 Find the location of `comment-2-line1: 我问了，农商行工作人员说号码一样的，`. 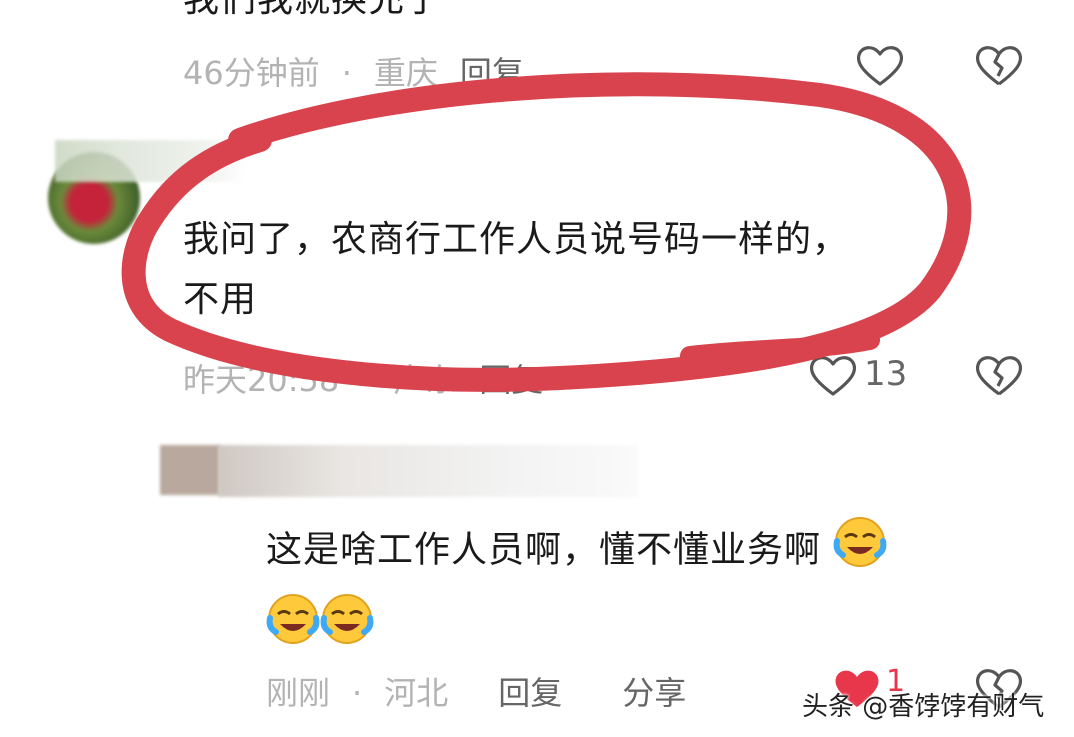

comment-2-line1: 我问了，农商行工作人员说号码一样的， is located at coordinates (516, 239).